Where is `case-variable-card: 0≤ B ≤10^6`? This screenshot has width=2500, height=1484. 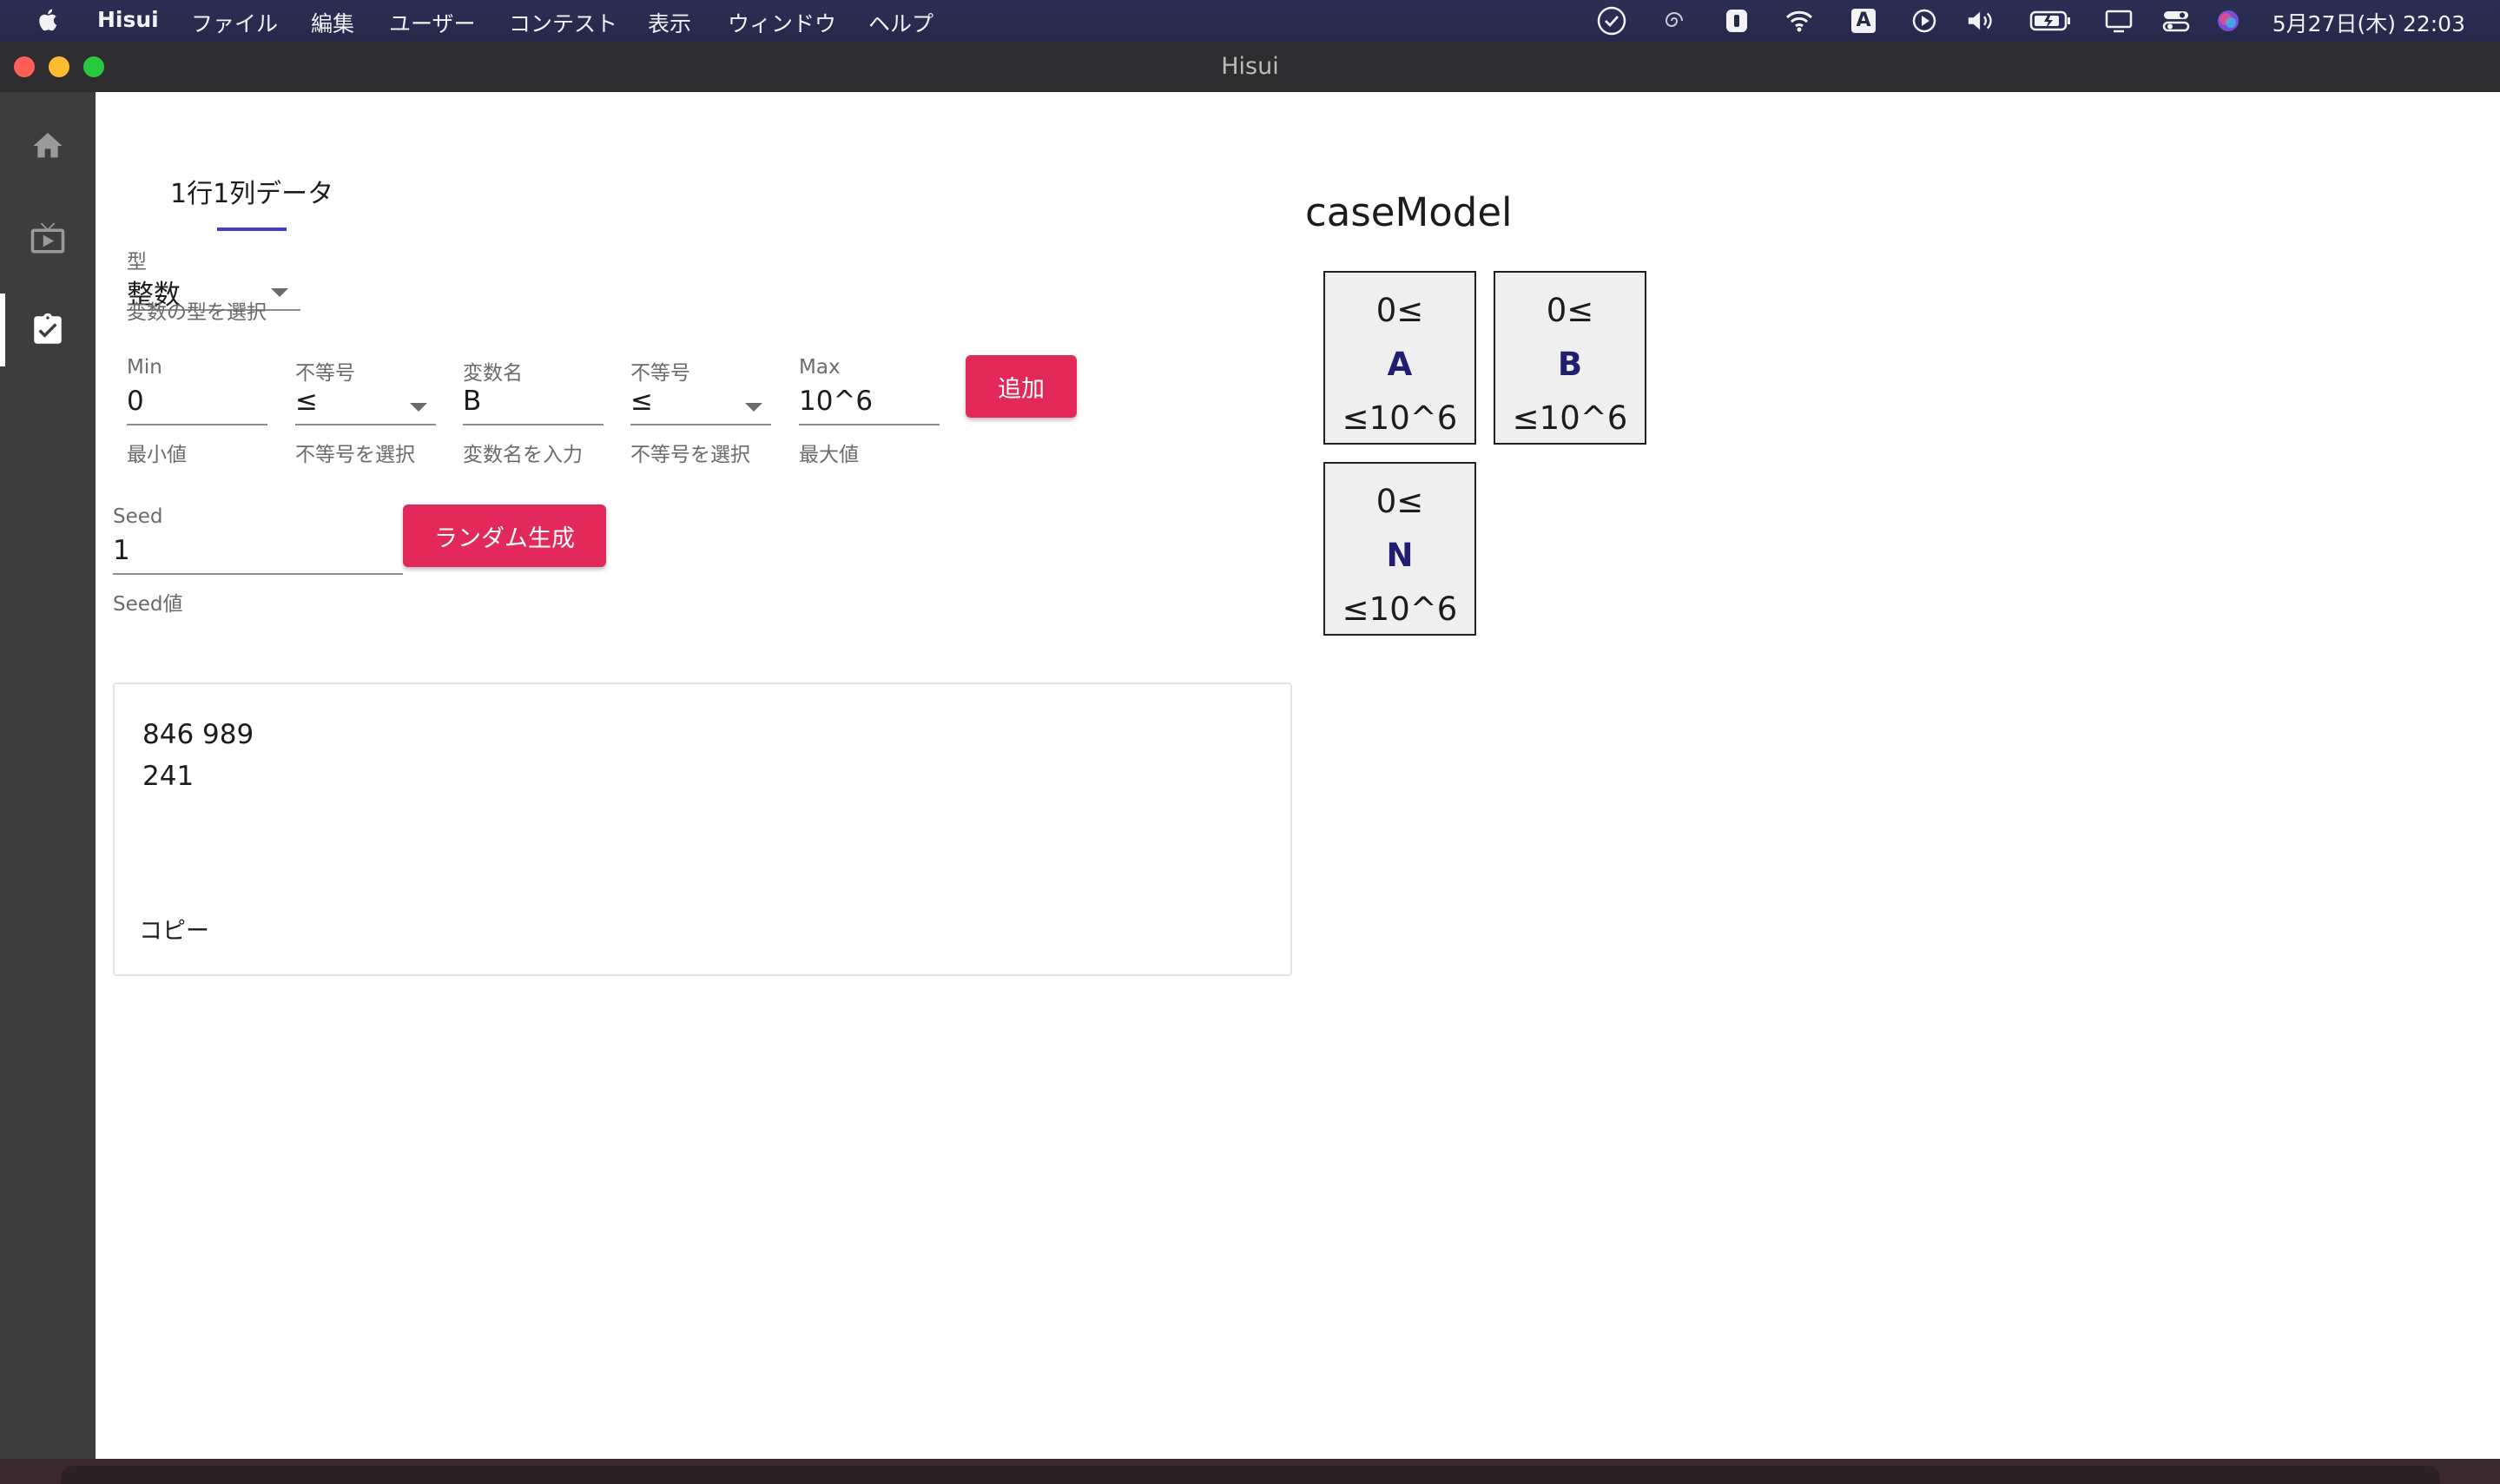
case-variable-card: 0≤ B ≤10^6 is located at coordinates (1570, 358).